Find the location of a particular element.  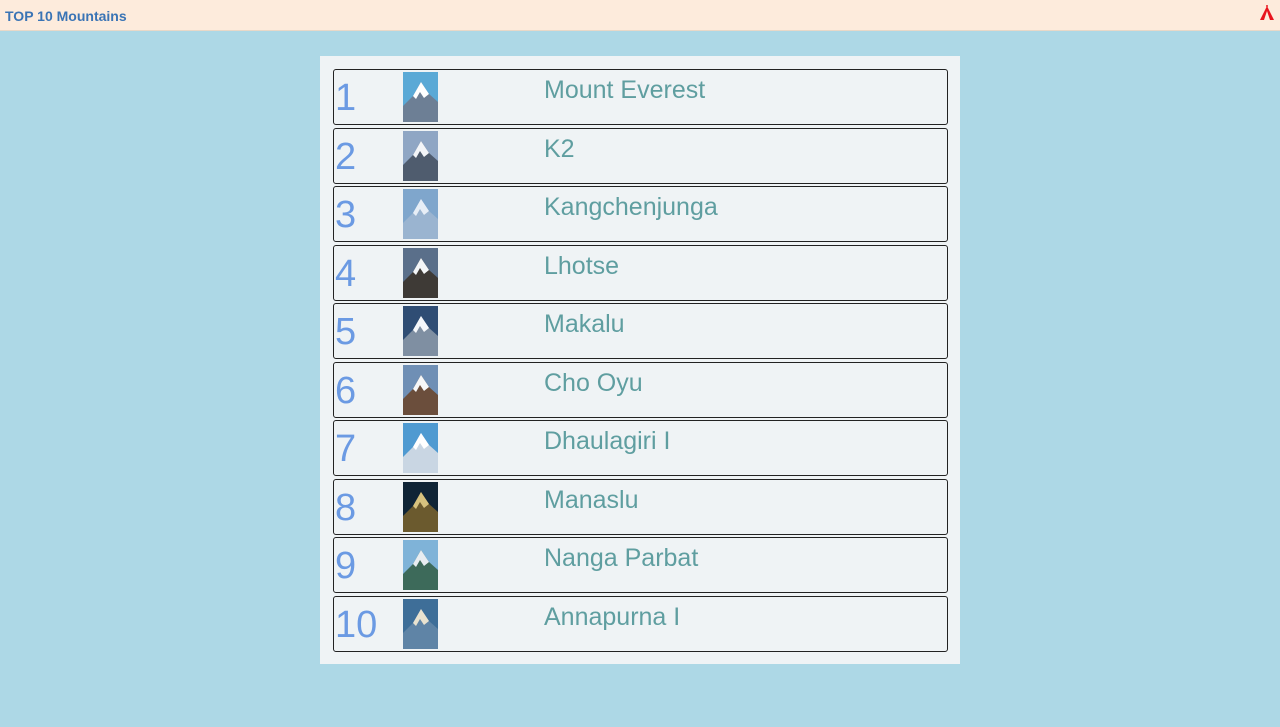

list-item: 3 Kangchenjunga is located at coordinates (640, 214).